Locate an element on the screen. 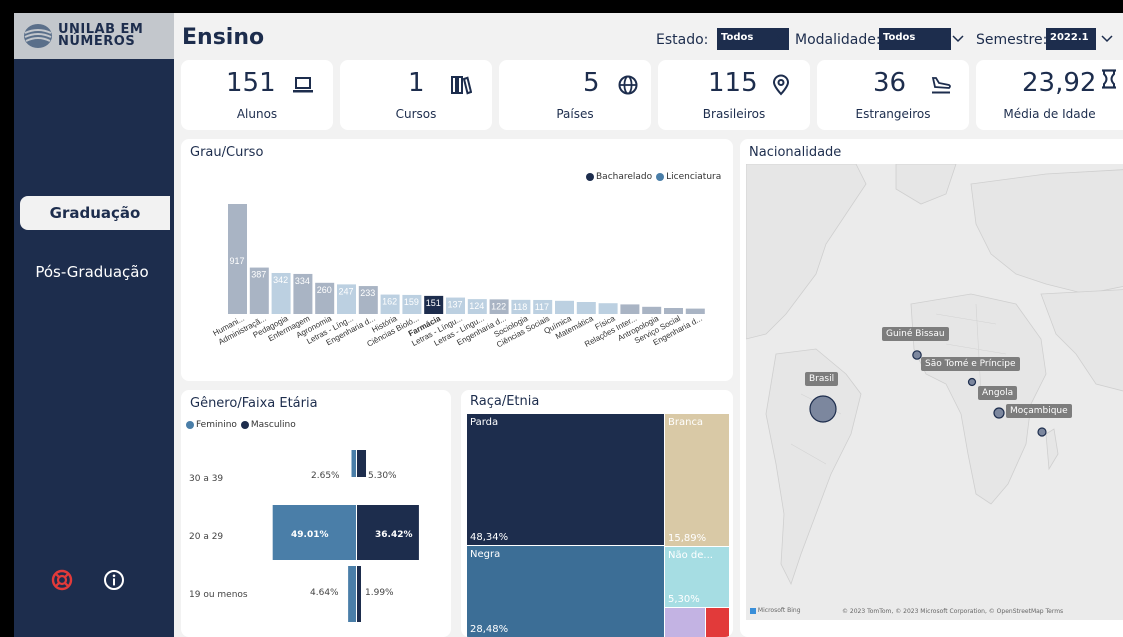 Image resolution: width=1123 pixels, height=637 pixels. treemap-cell-negra: Negra 28,48% is located at coordinates (565, 591).